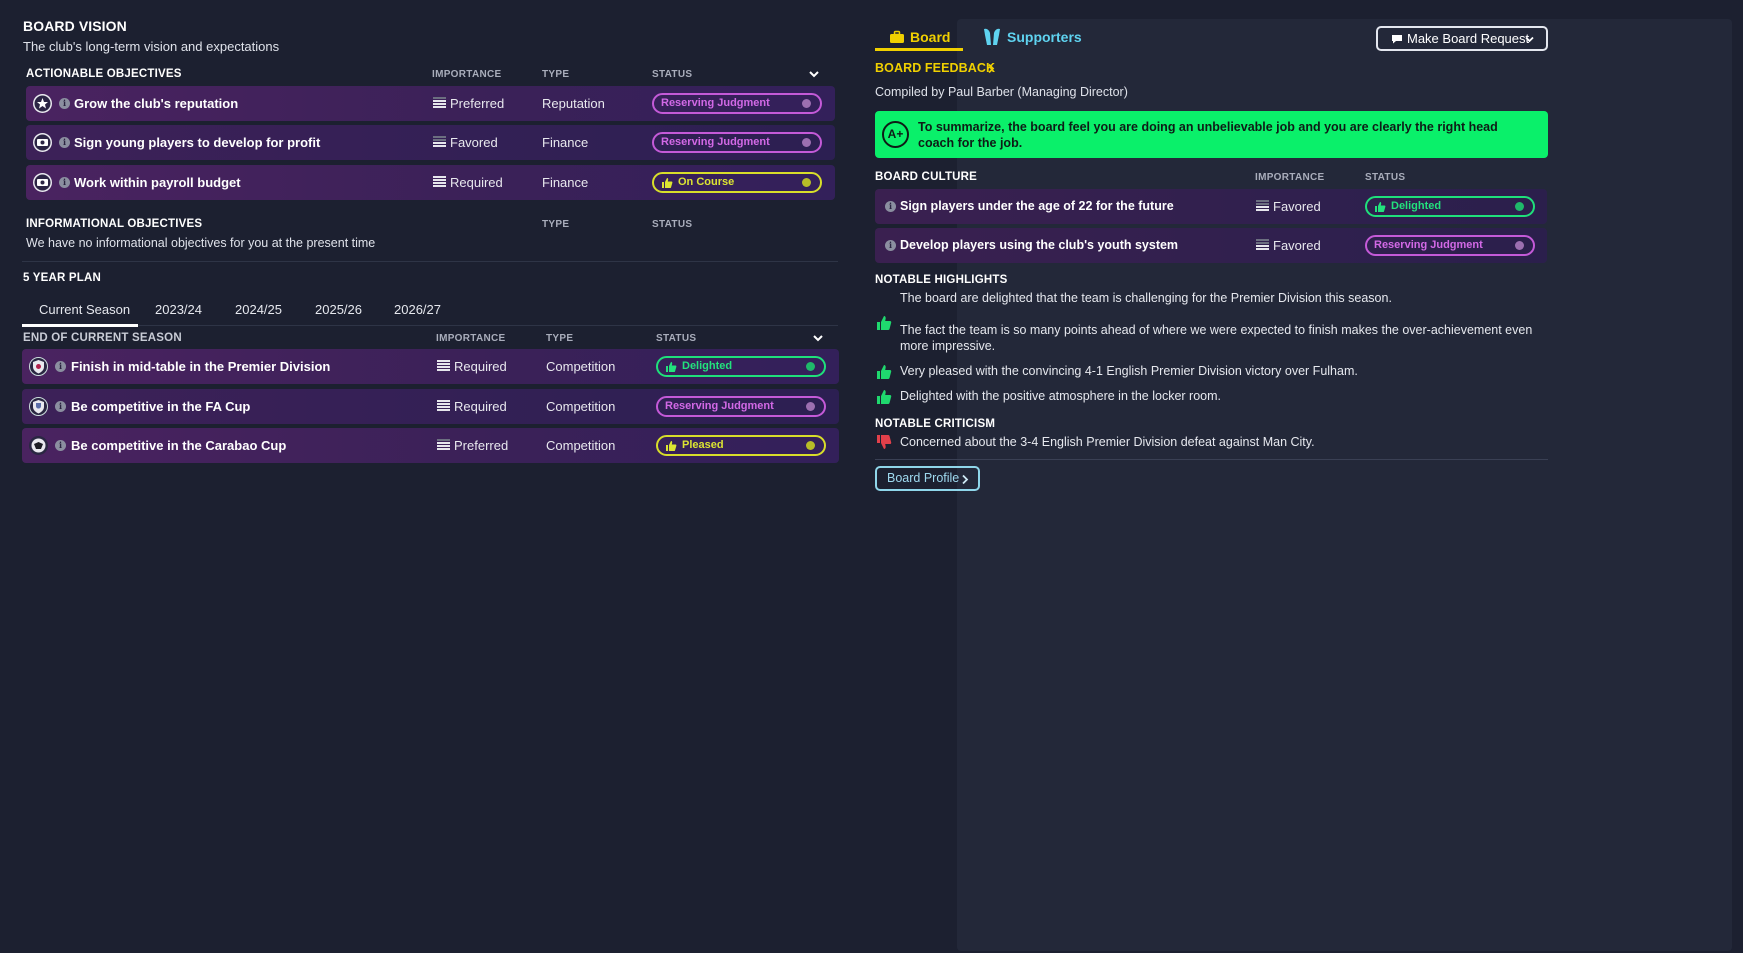 The height and width of the screenshot is (953, 1743). Describe the element at coordinates (1529, 39) in the screenshot. I see `chevron-down-icon` at that location.